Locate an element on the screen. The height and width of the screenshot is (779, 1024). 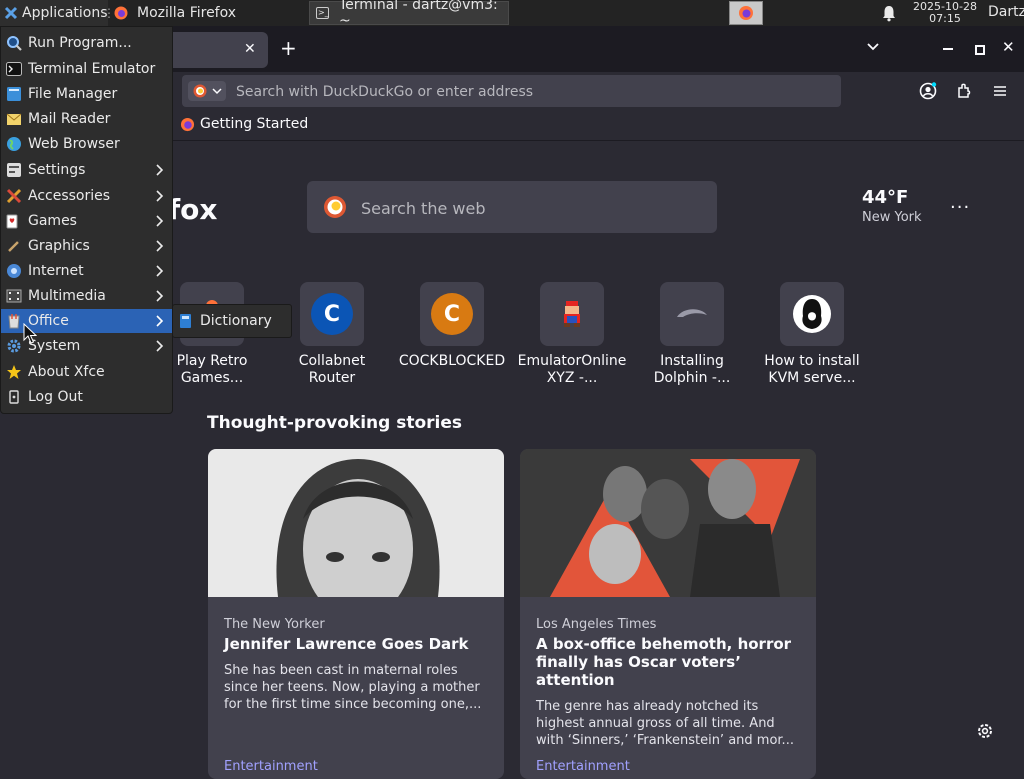
shortcut-tile: C COCKBLOCKED is located at coordinates (452, 326).